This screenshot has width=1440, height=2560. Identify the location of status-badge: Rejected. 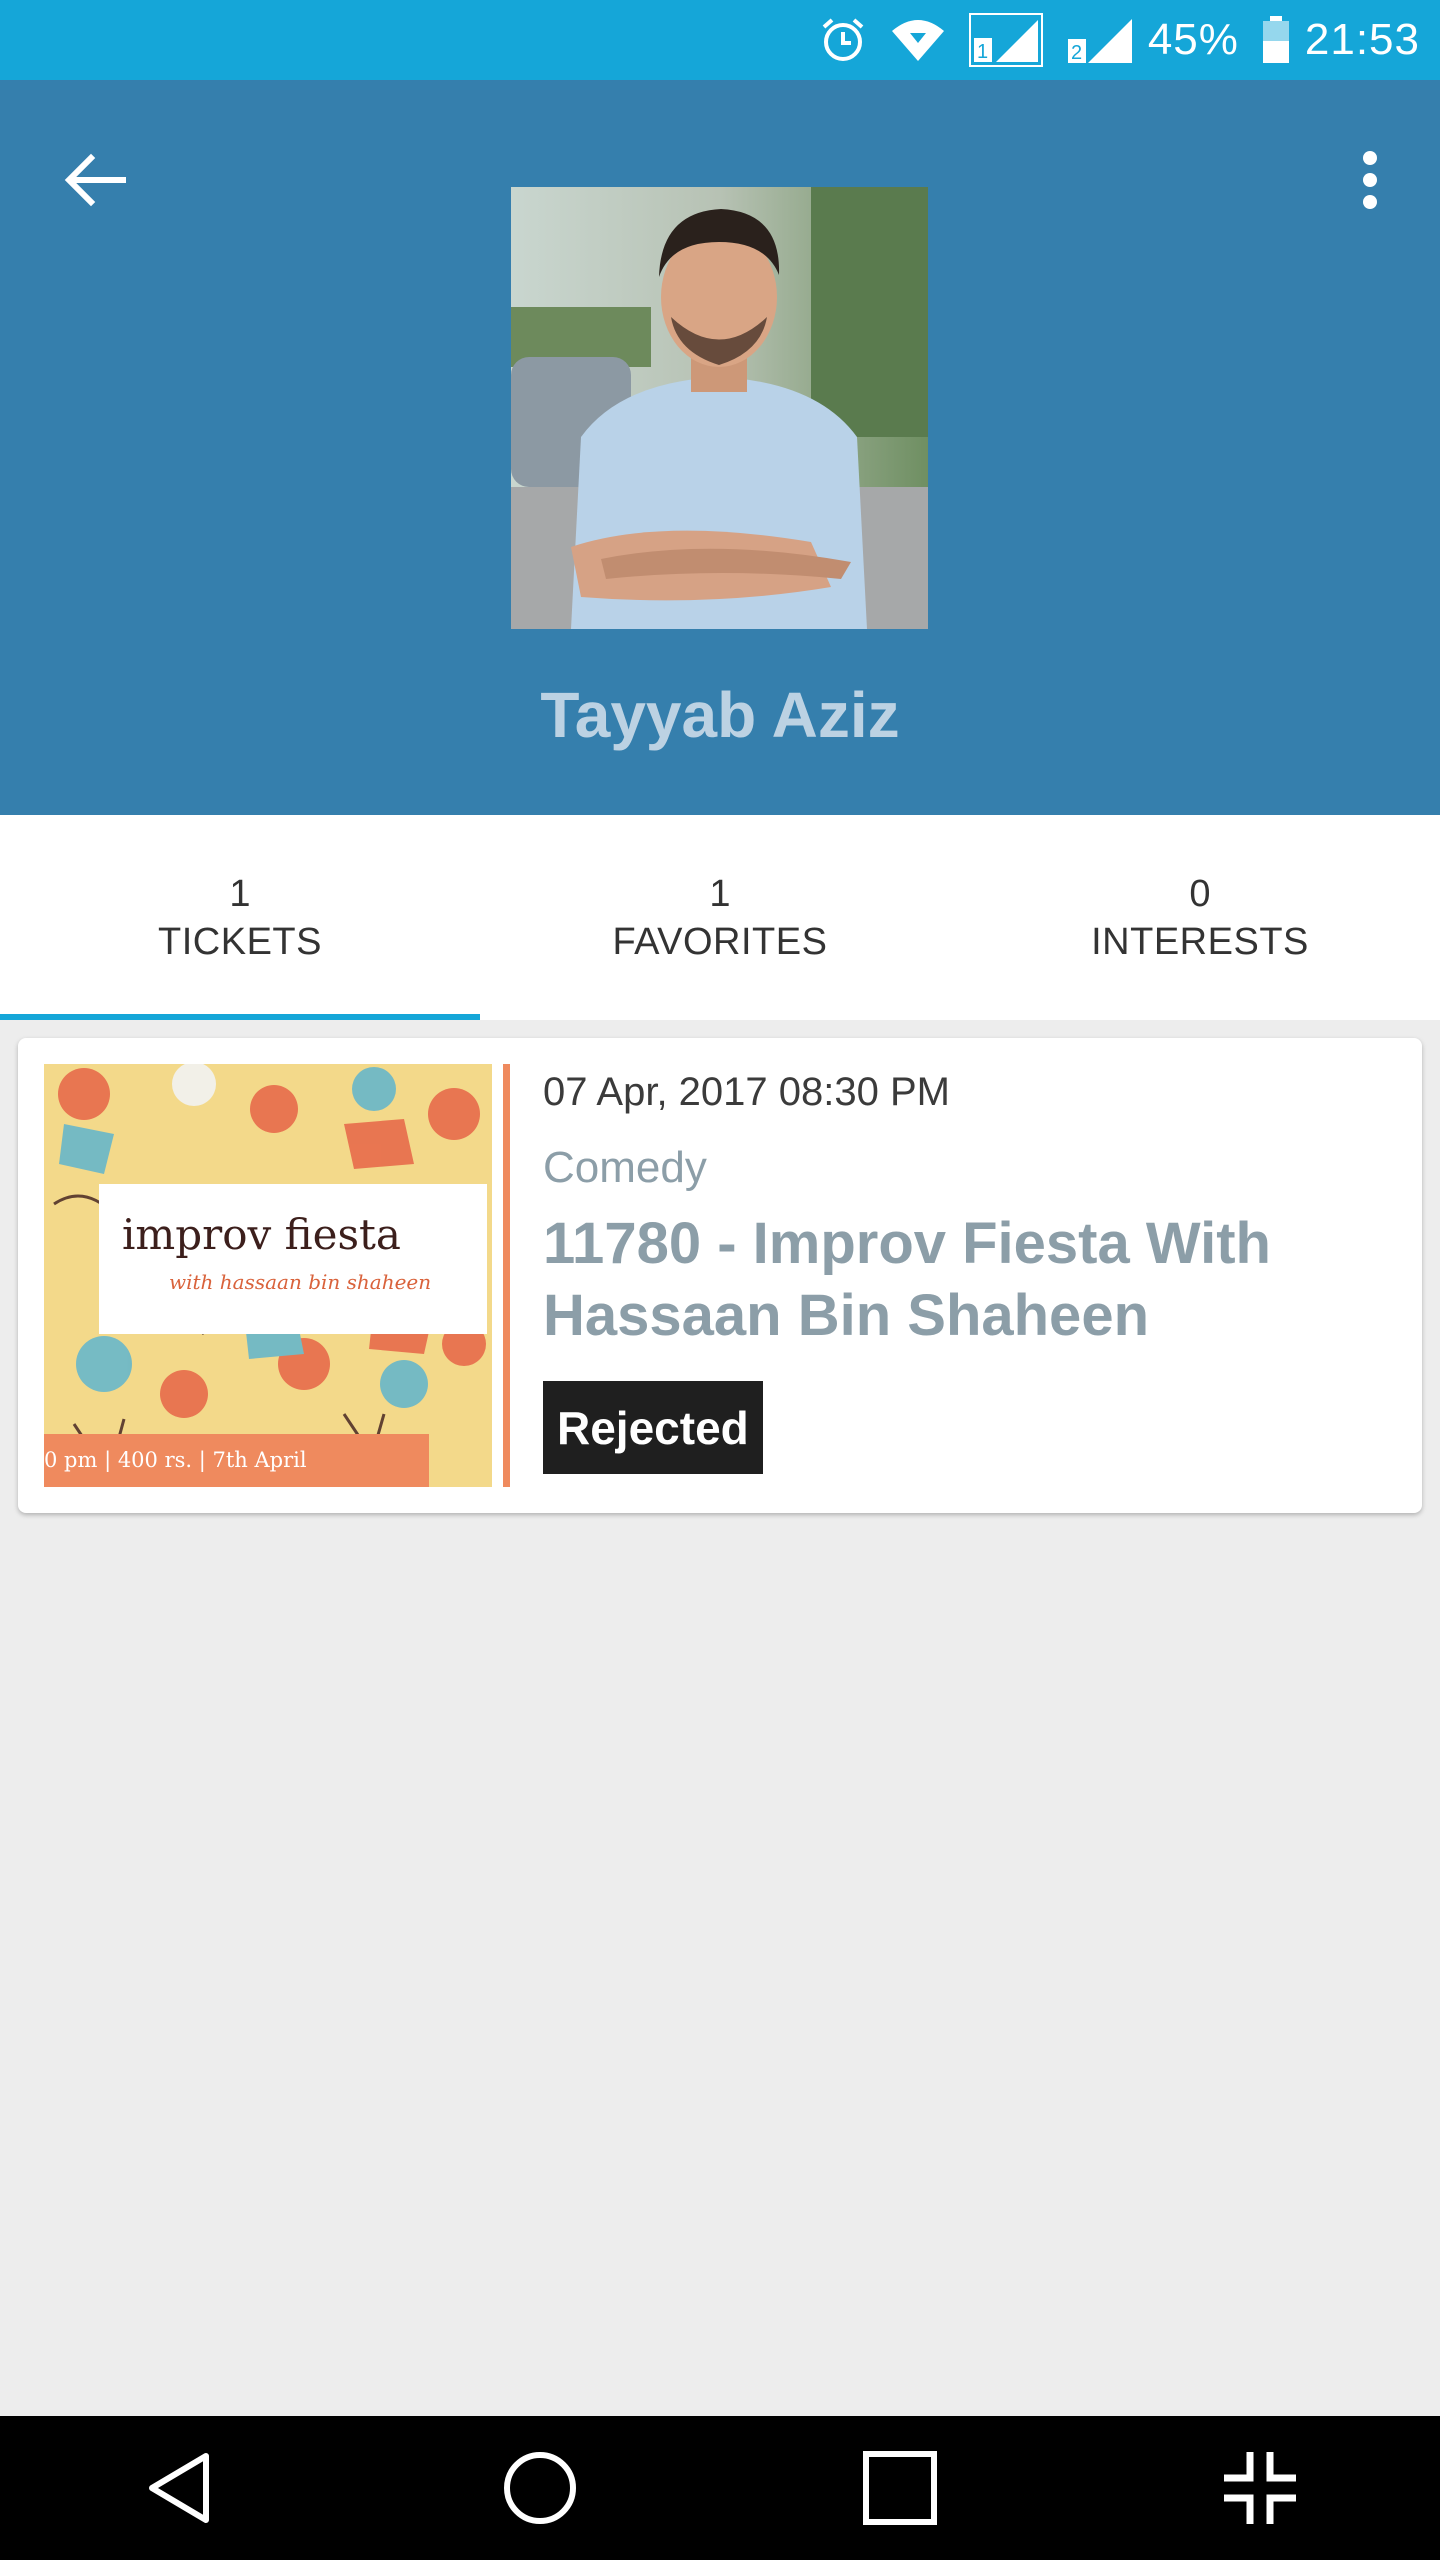
(653, 1427).